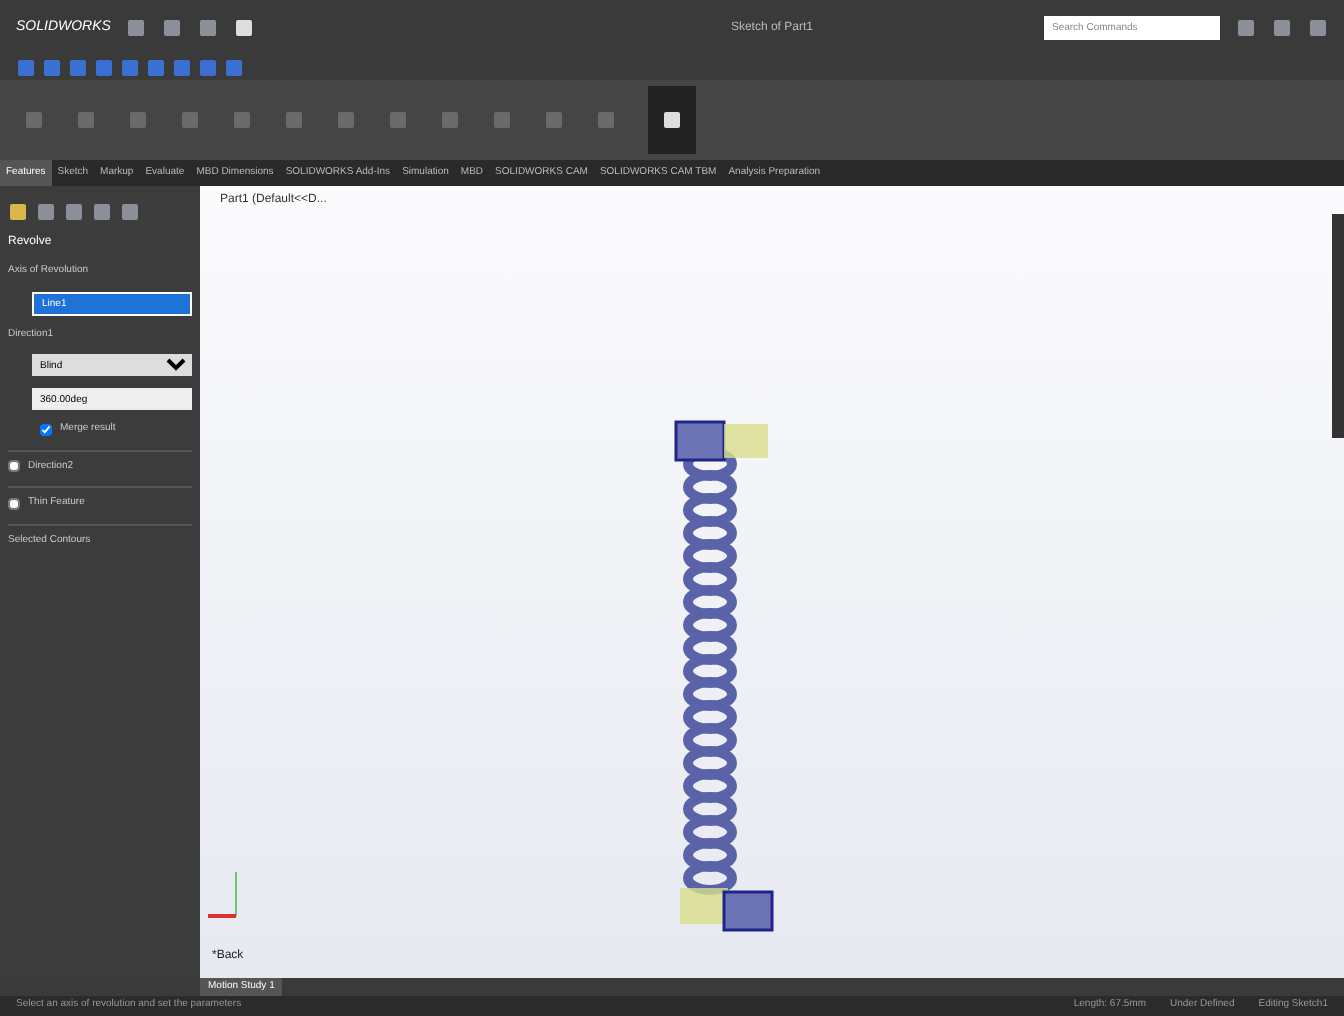  Describe the element at coordinates (222, 894) in the screenshot. I see `axis-triad-icon` at that location.